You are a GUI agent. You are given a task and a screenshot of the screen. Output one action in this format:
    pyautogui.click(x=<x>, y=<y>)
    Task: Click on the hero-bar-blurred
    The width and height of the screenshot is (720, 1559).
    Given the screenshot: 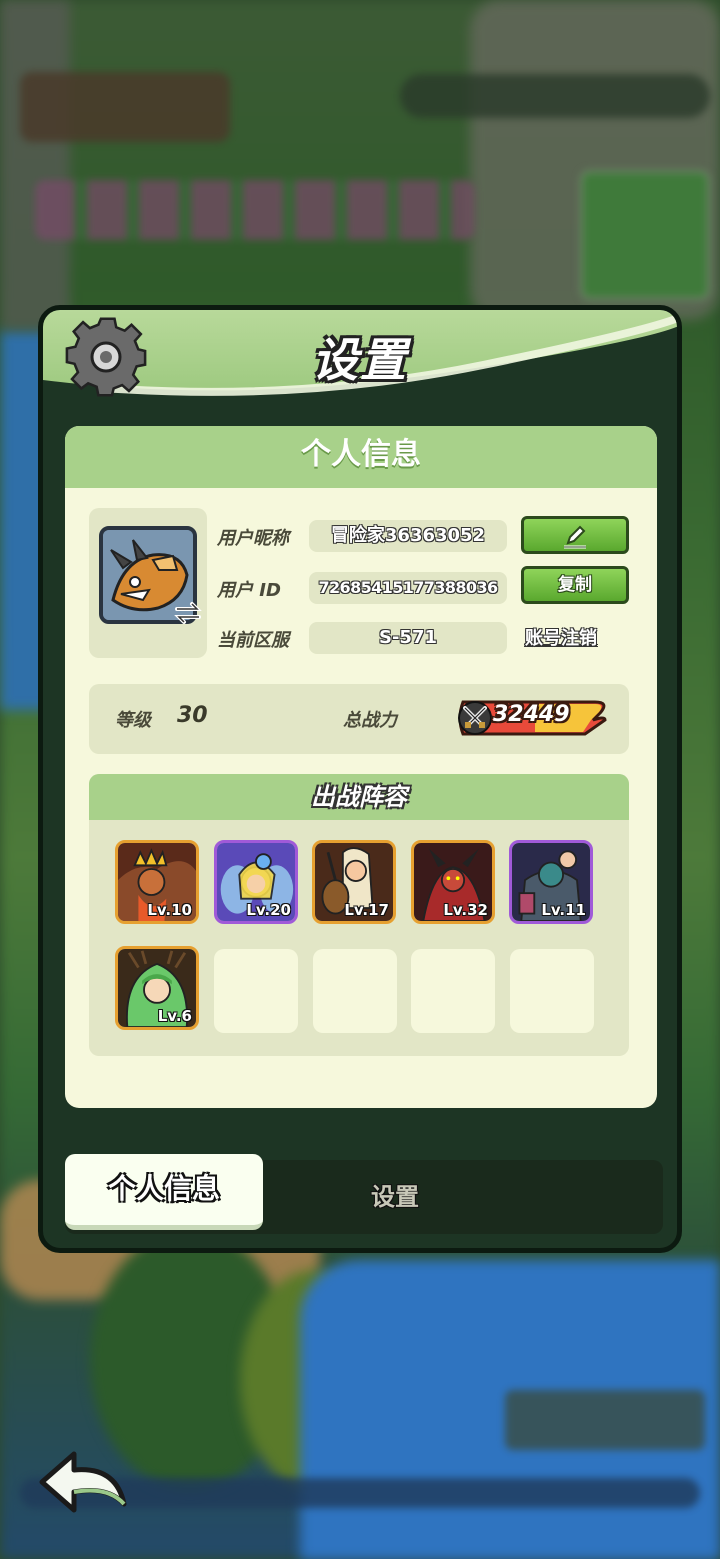 What is the action you would take?
    pyautogui.click(x=255, y=210)
    